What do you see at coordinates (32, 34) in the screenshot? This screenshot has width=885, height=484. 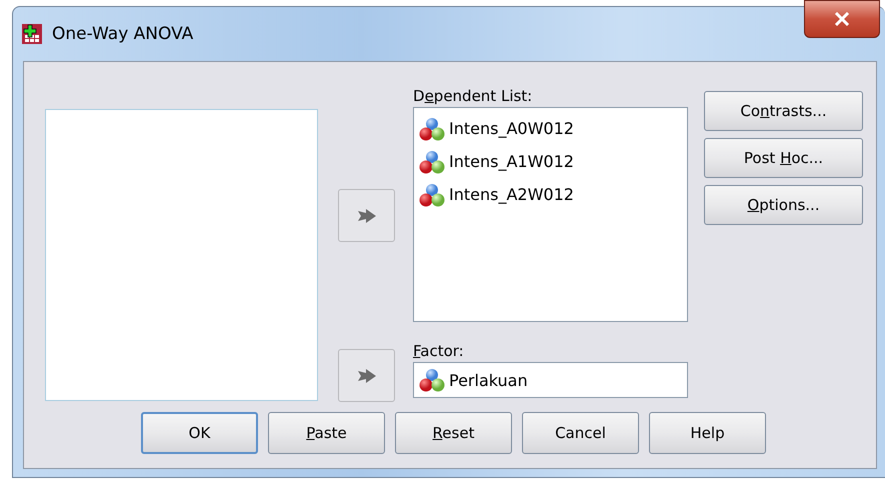 I see `spreadsheet-icon` at bounding box center [32, 34].